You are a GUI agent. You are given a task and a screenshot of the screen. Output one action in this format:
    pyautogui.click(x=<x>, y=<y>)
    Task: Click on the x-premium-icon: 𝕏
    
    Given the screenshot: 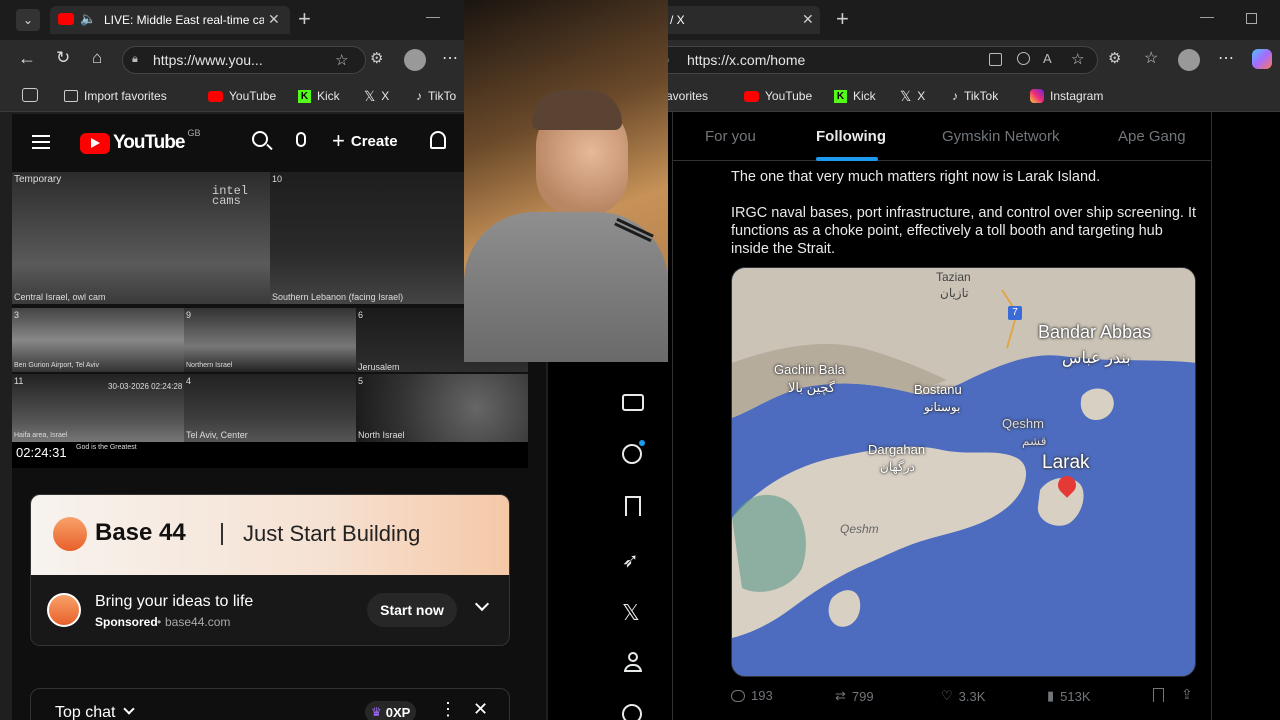 What is the action you would take?
    pyautogui.click(x=633, y=612)
    